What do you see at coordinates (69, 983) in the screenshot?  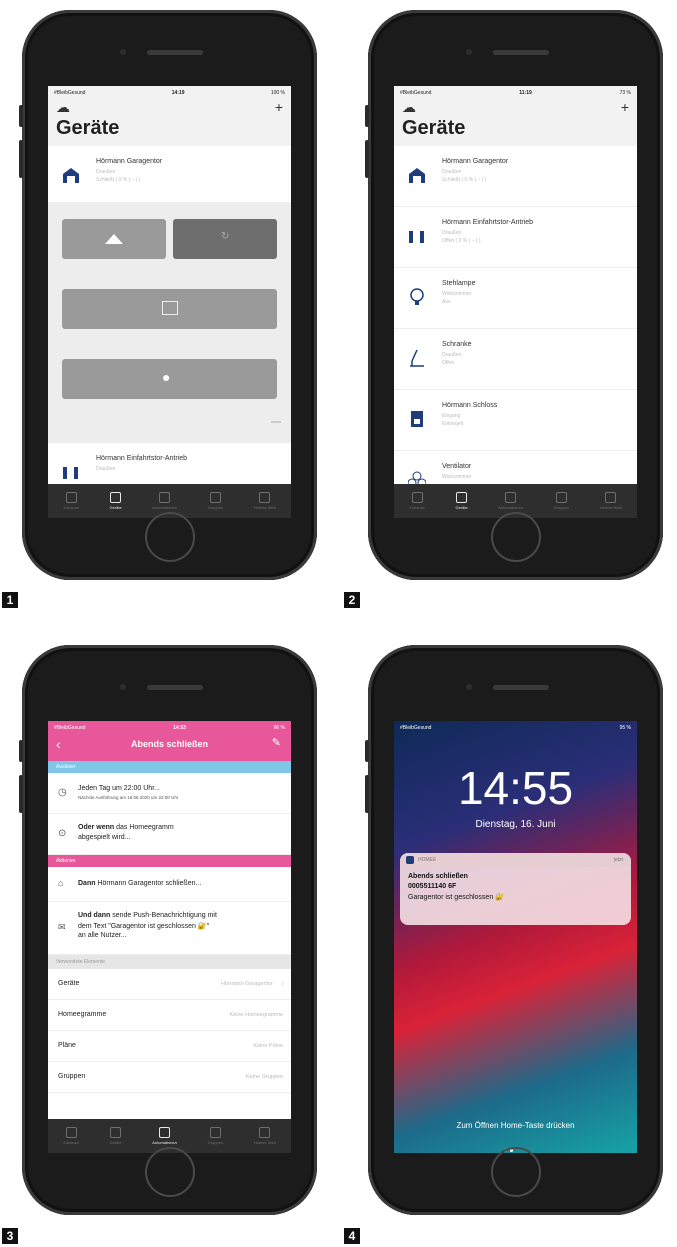 I see `list-label: Geräte` at bounding box center [69, 983].